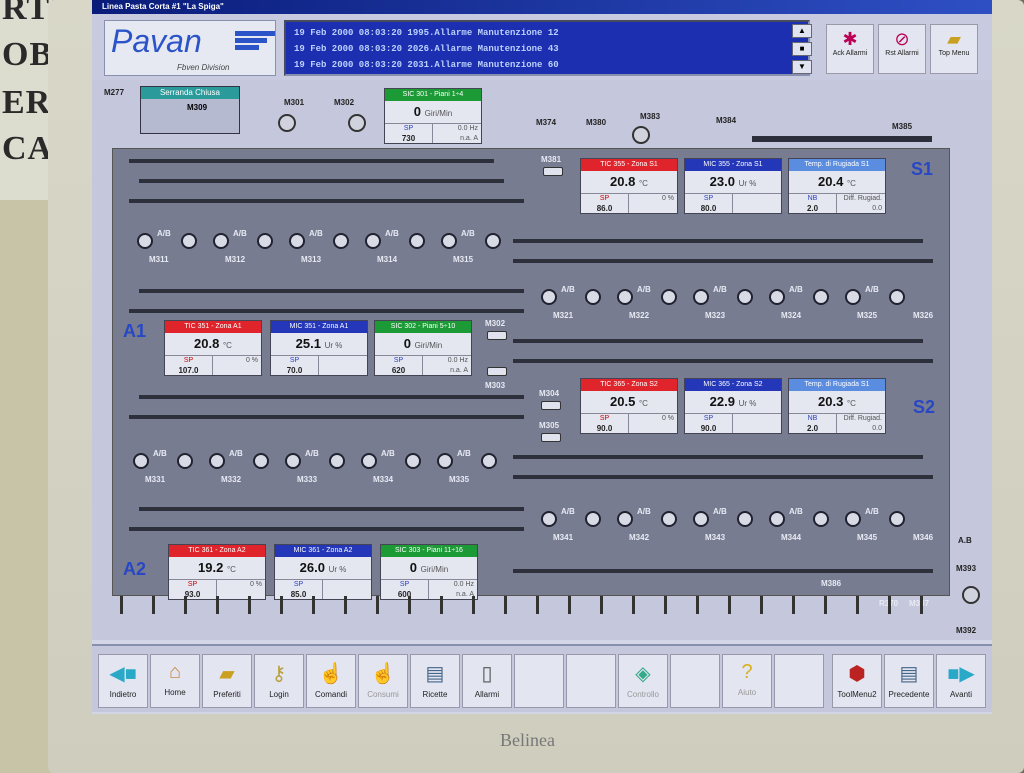 The height and width of the screenshot is (773, 1024). I want to click on motor-m301-icon, so click(287, 123).